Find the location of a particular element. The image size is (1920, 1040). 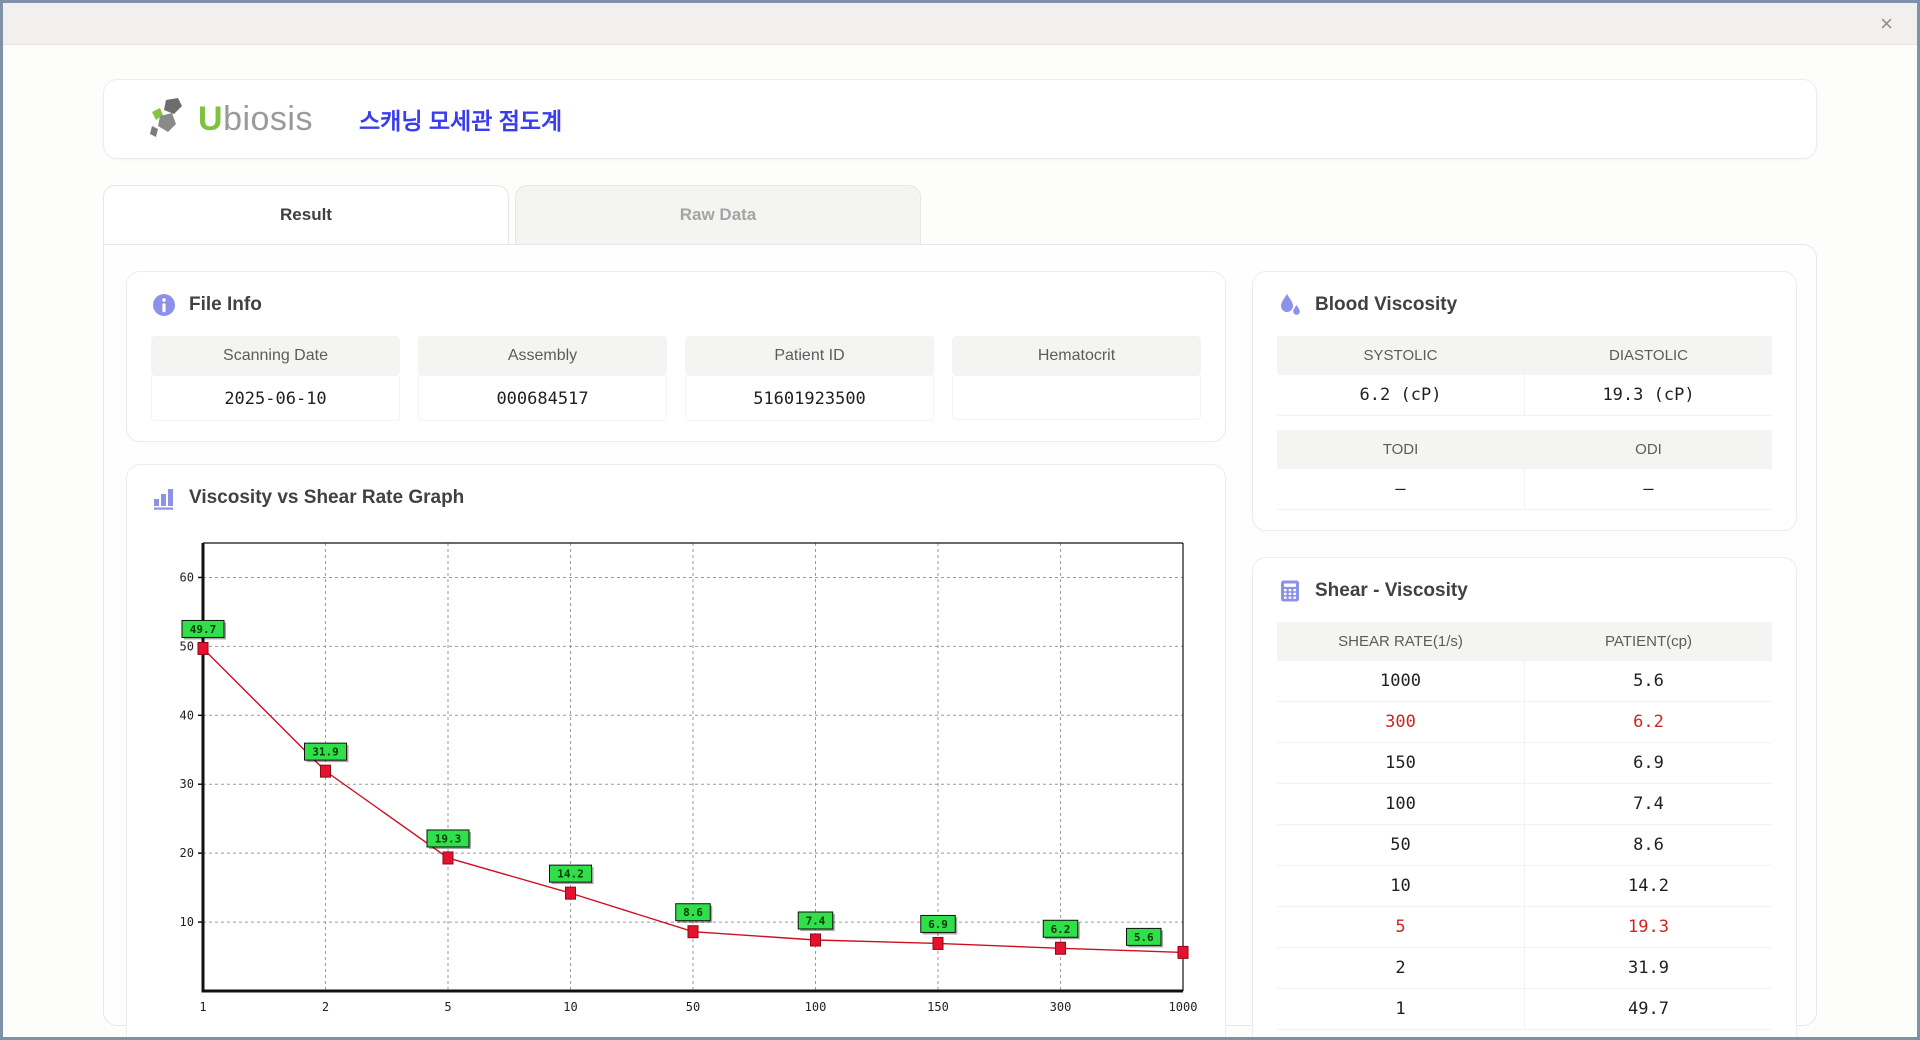

svg-text: 1000 is located at coordinates (1183, 1007).